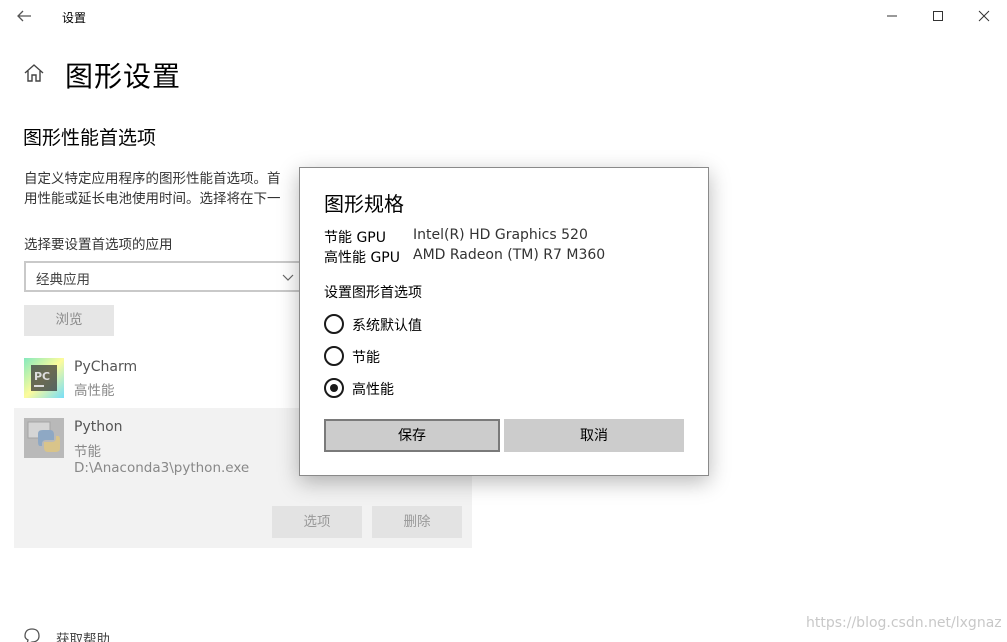 The width and height of the screenshot is (1007, 642). What do you see at coordinates (387, 326) in the screenshot?
I see `radio-label: 系统默认值` at bounding box center [387, 326].